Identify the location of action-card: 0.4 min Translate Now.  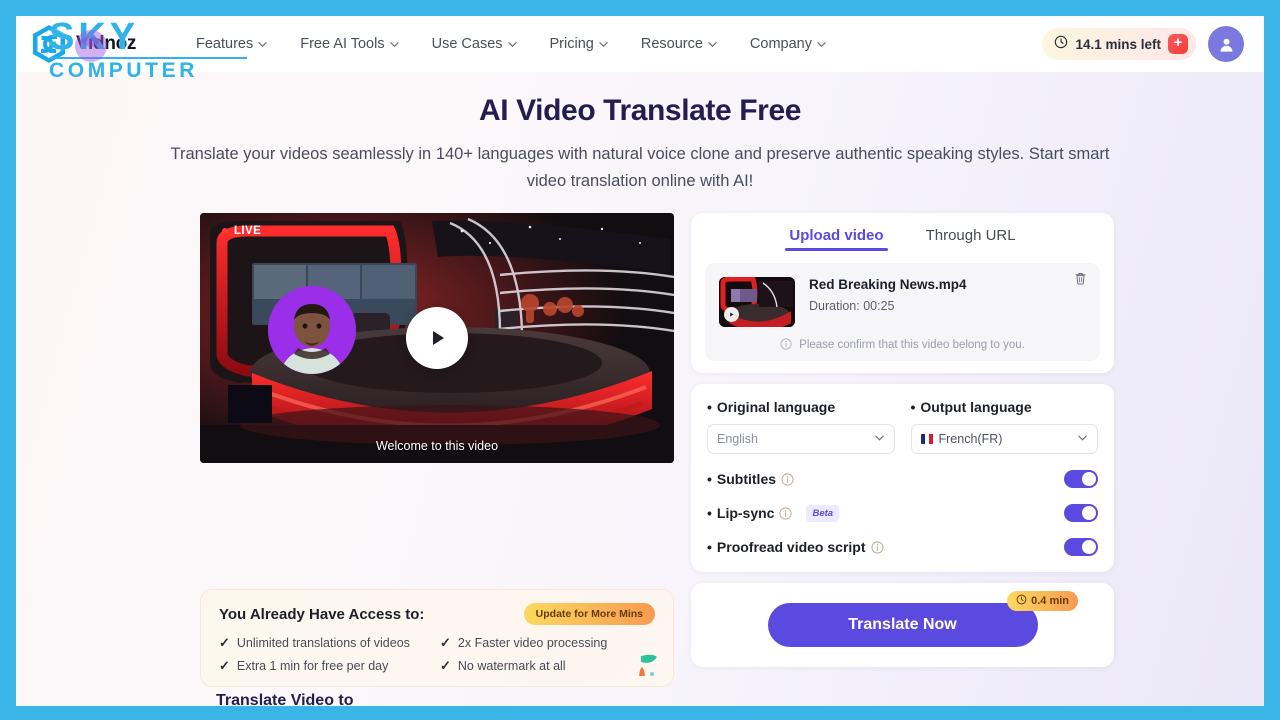
(902, 625).